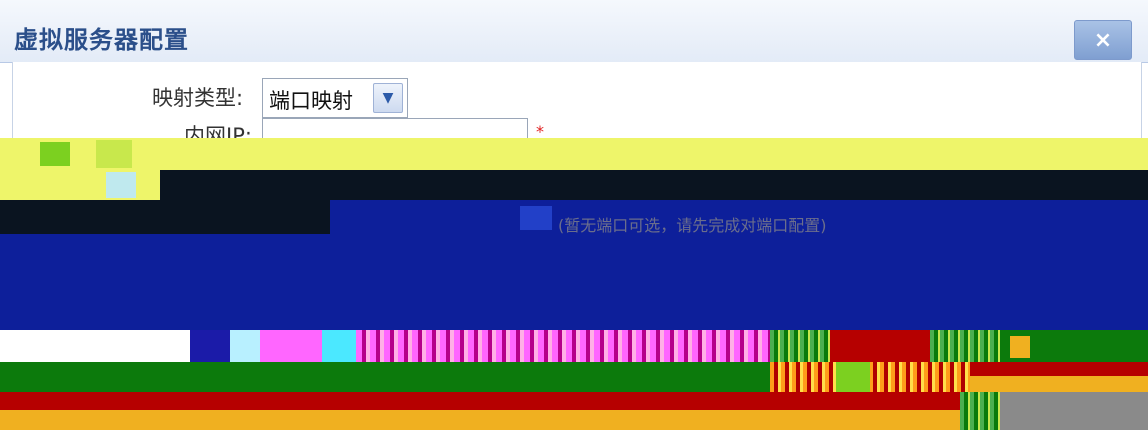 This screenshot has width=1148, height=430. I want to click on corrupt-band-orange, so click(490, 420).